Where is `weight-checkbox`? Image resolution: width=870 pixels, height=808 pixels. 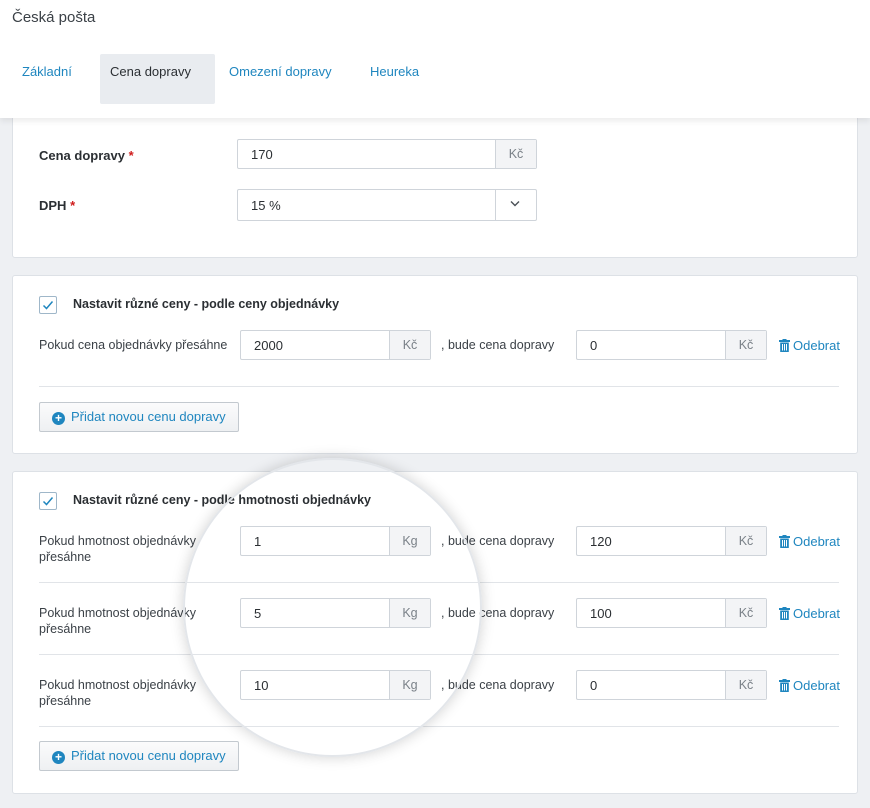
weight-checkbox is located at coordinates (48, 501).